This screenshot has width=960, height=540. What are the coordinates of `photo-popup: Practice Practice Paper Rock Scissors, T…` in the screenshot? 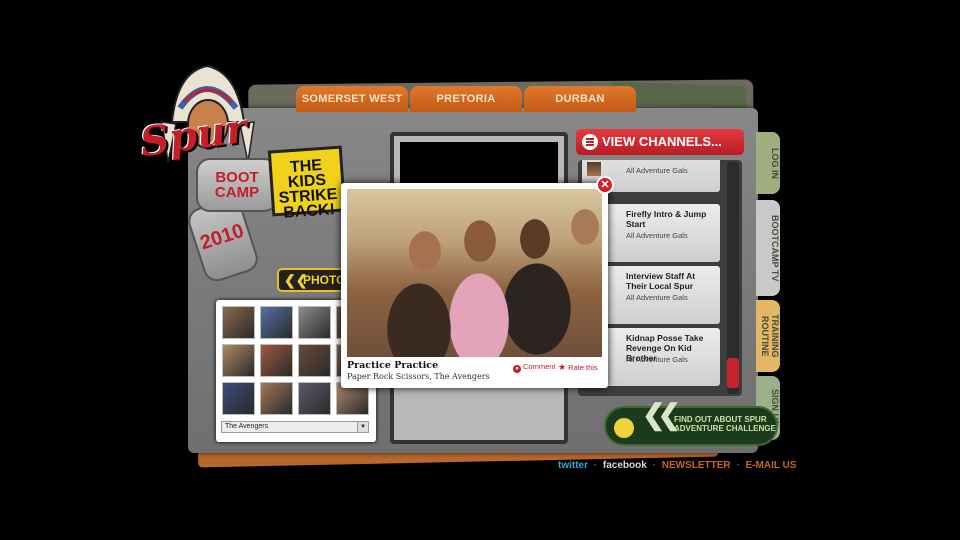 It's located at (474, 285).